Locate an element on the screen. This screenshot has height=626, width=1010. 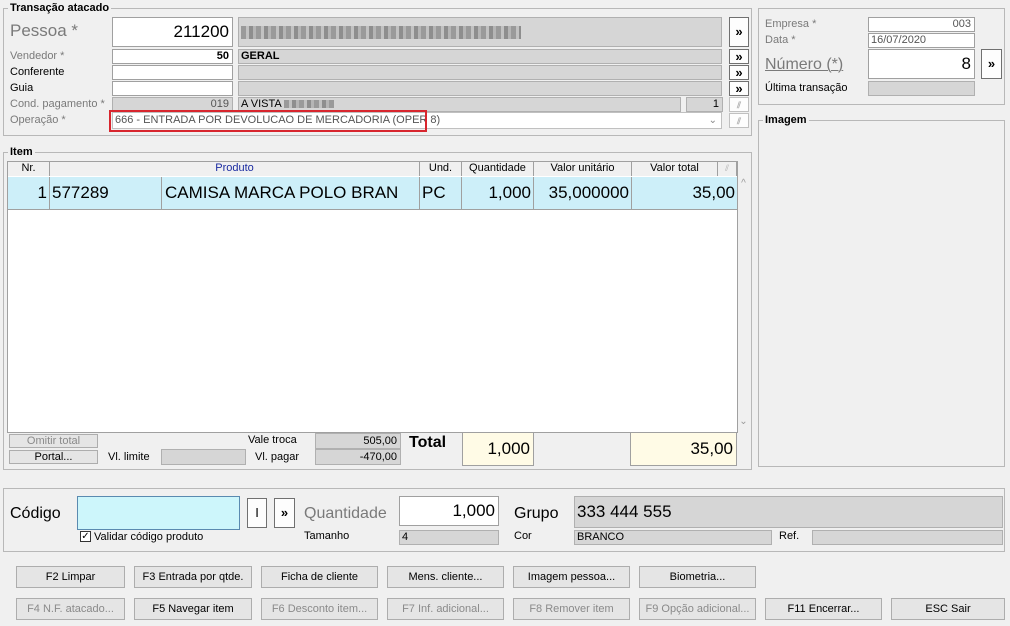
transacao-atacado-title: Transação atacado is located at coordinates (60, 8).